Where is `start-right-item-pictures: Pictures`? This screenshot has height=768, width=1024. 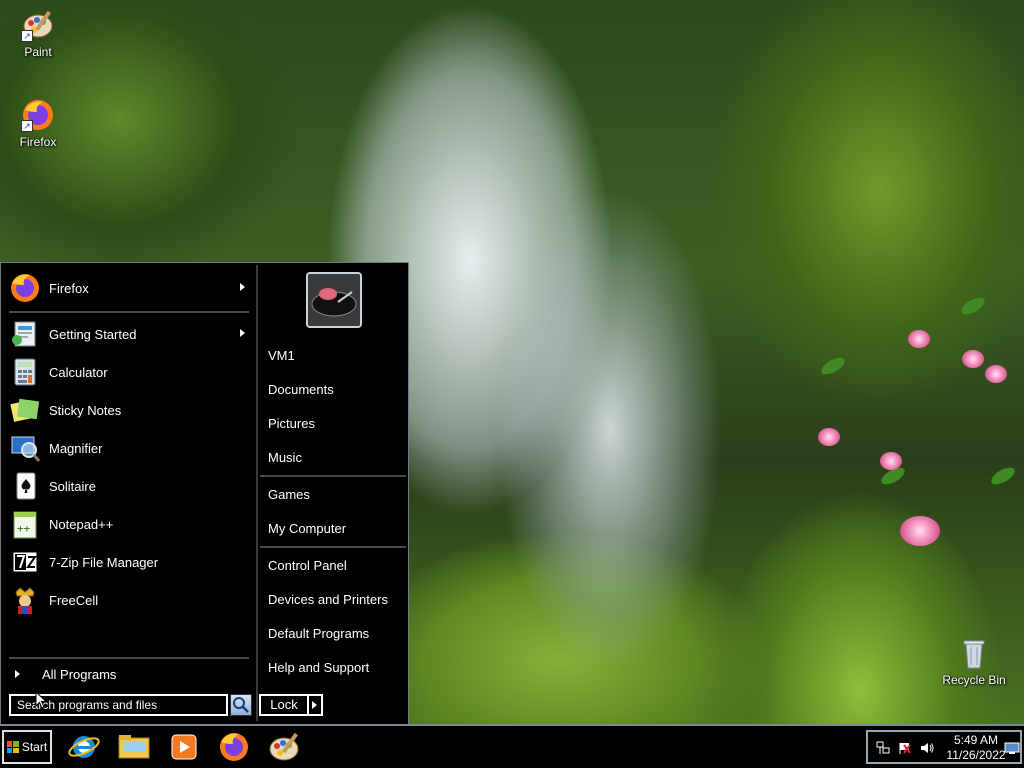 start-right-item-pictures: Pictures is located at coordinates (337, 424).